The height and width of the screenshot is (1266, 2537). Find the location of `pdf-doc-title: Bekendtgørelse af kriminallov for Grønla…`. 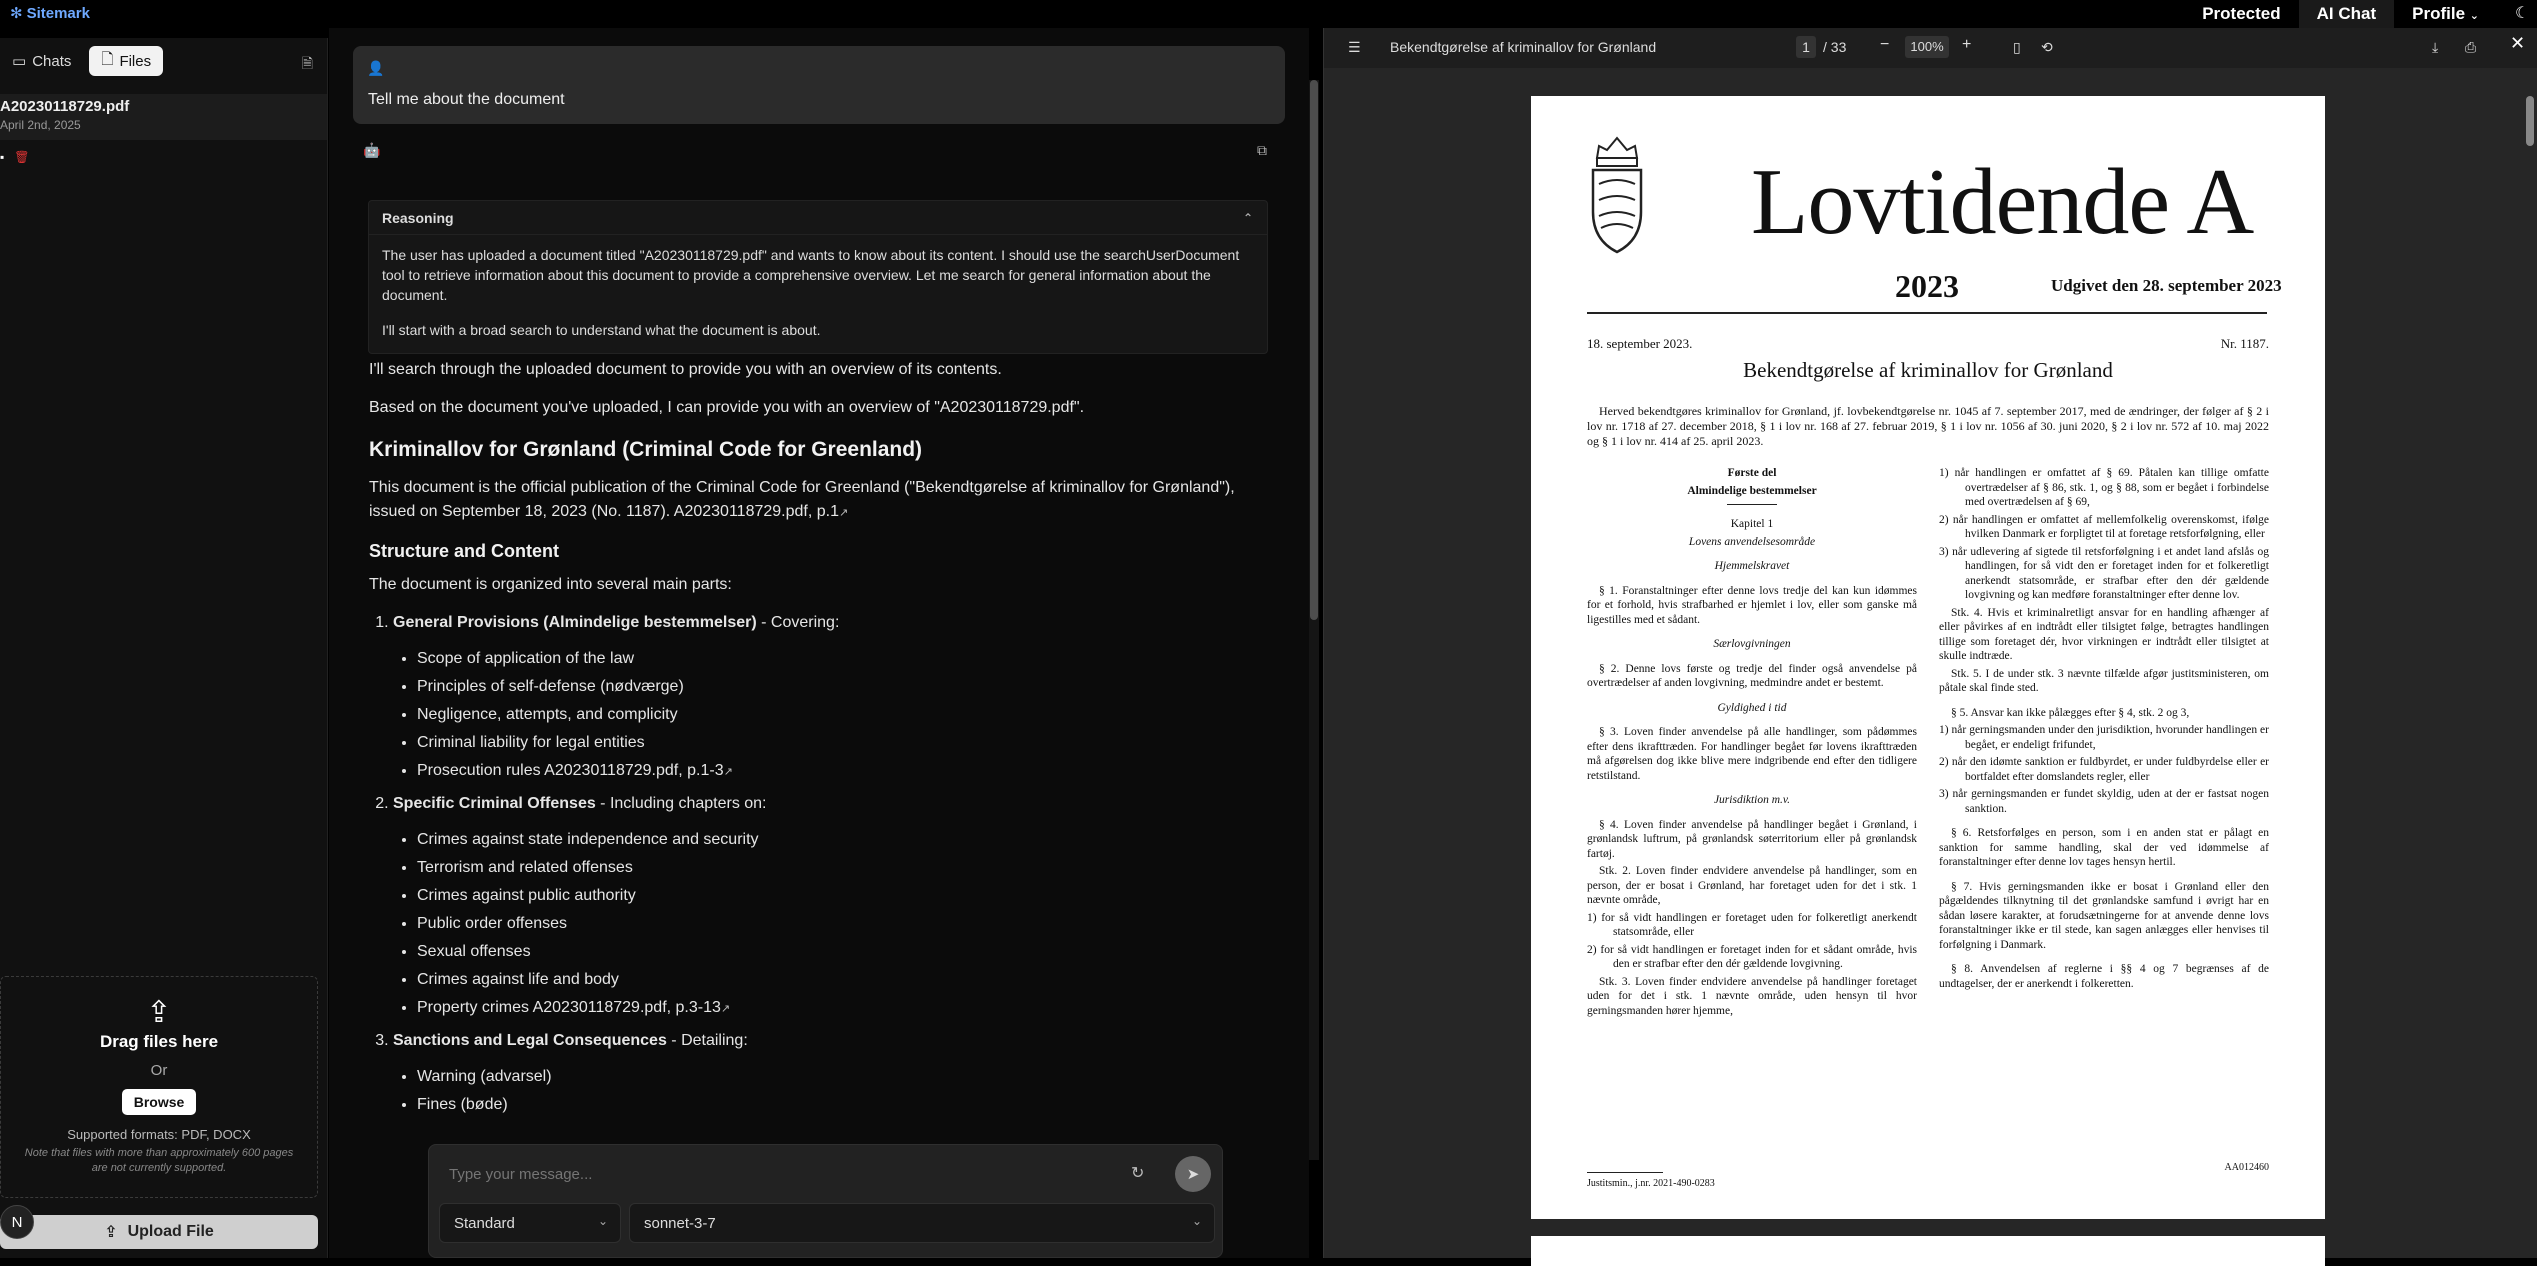

pdf-doc-title: Bekendtgørelse af kriminallov for Grønla… is located at coordinates (1928, 370).